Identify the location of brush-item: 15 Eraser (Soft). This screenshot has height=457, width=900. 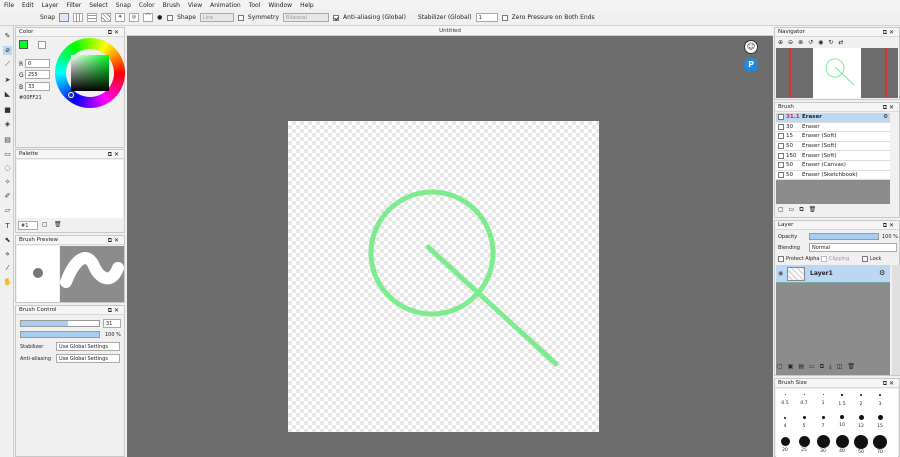
(833, 137).